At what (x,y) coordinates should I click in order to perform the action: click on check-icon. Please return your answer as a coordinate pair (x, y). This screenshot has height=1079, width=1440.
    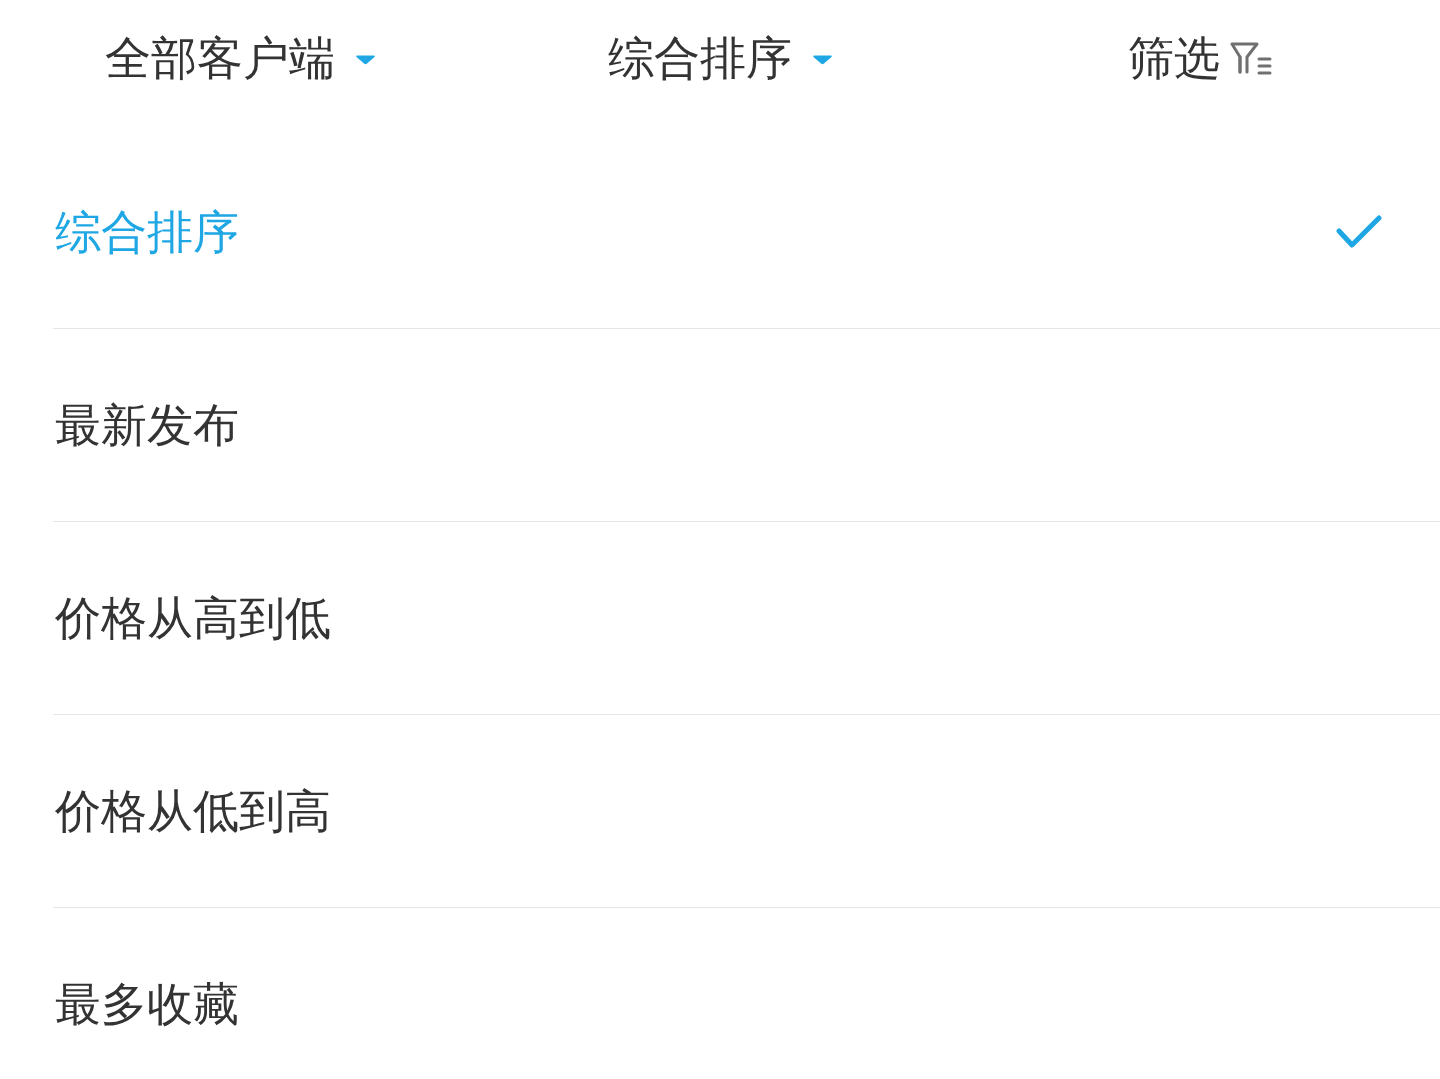
    Looking at the image, I should click on (1359, 232).